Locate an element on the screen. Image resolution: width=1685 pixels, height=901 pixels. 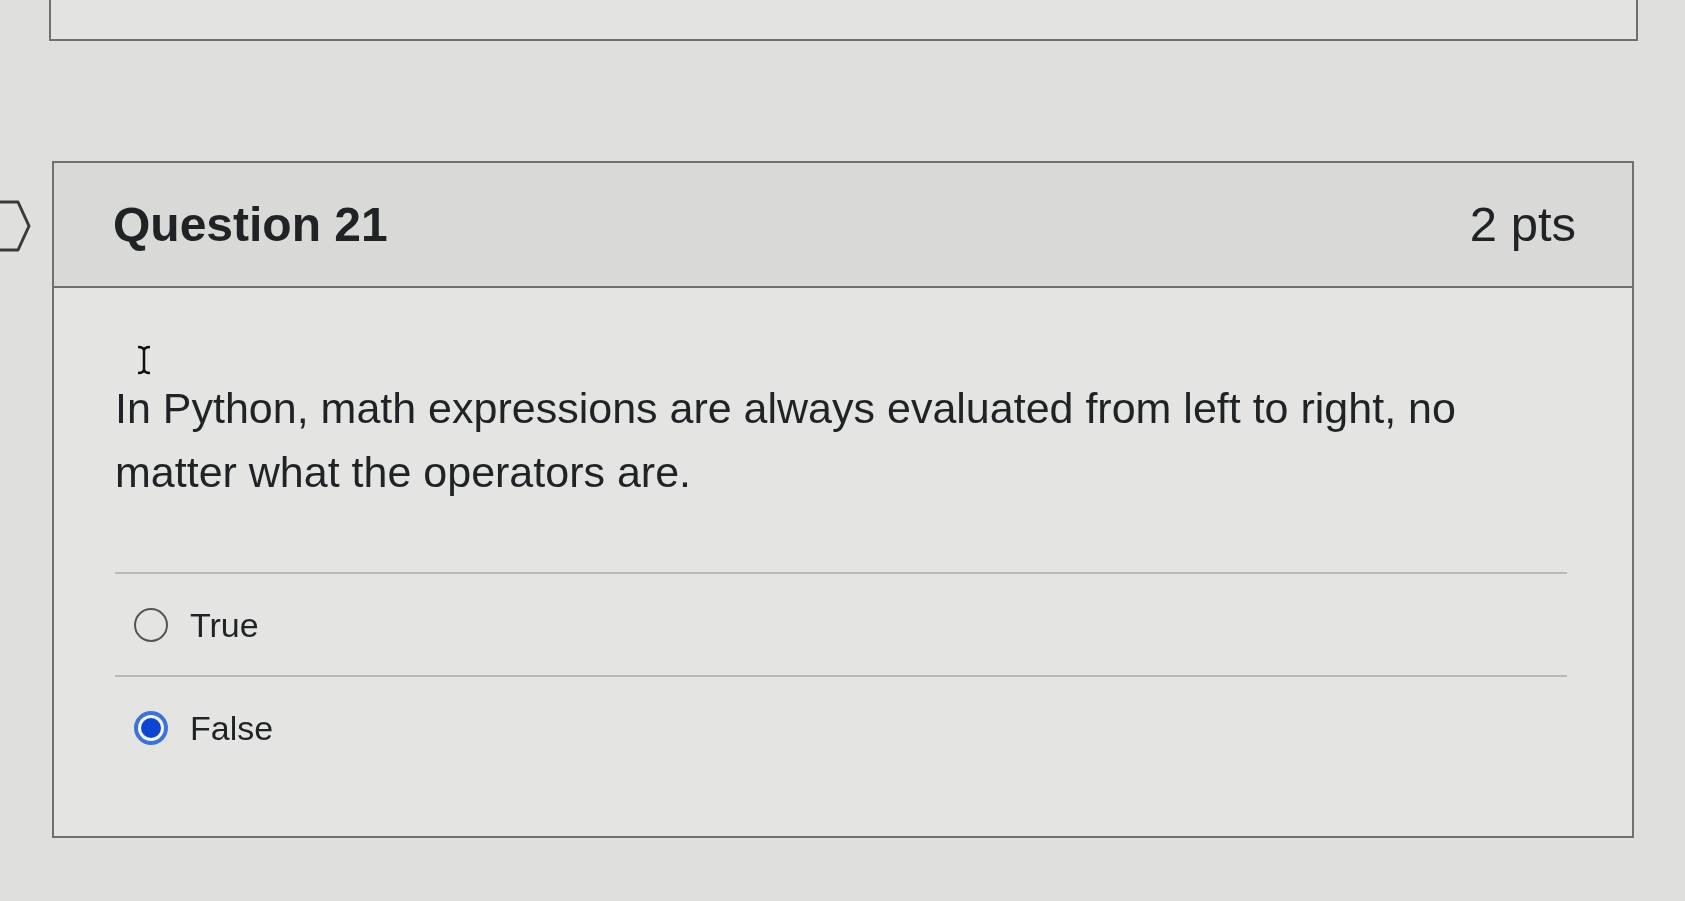
option-label: False is located at coordinates (232, 727).